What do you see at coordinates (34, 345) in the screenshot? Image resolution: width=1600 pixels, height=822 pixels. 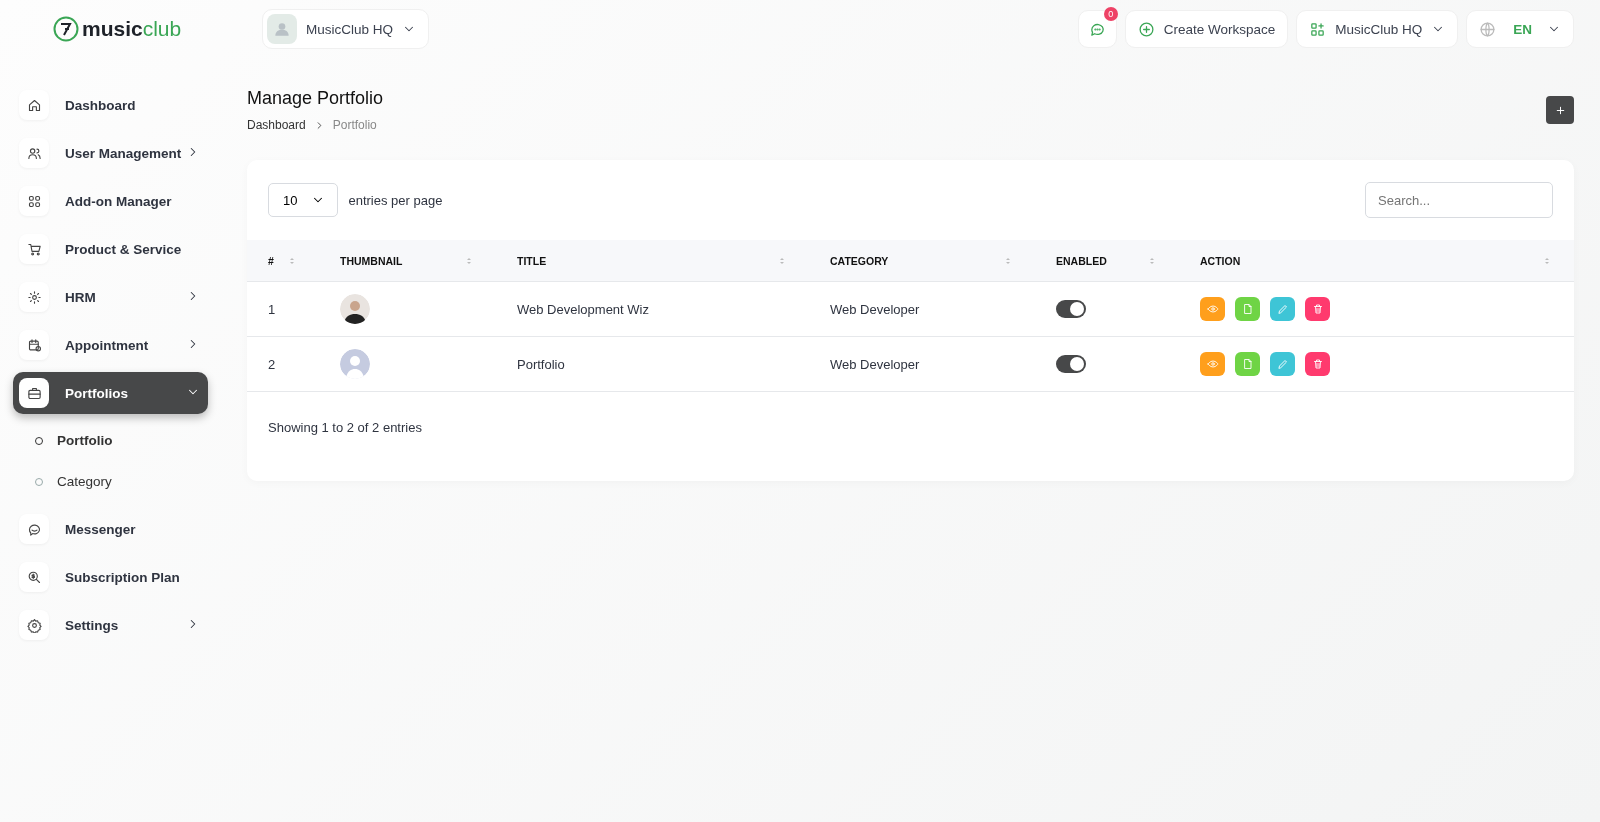 I see `calendar-icon` at bounding box center [34, 345].